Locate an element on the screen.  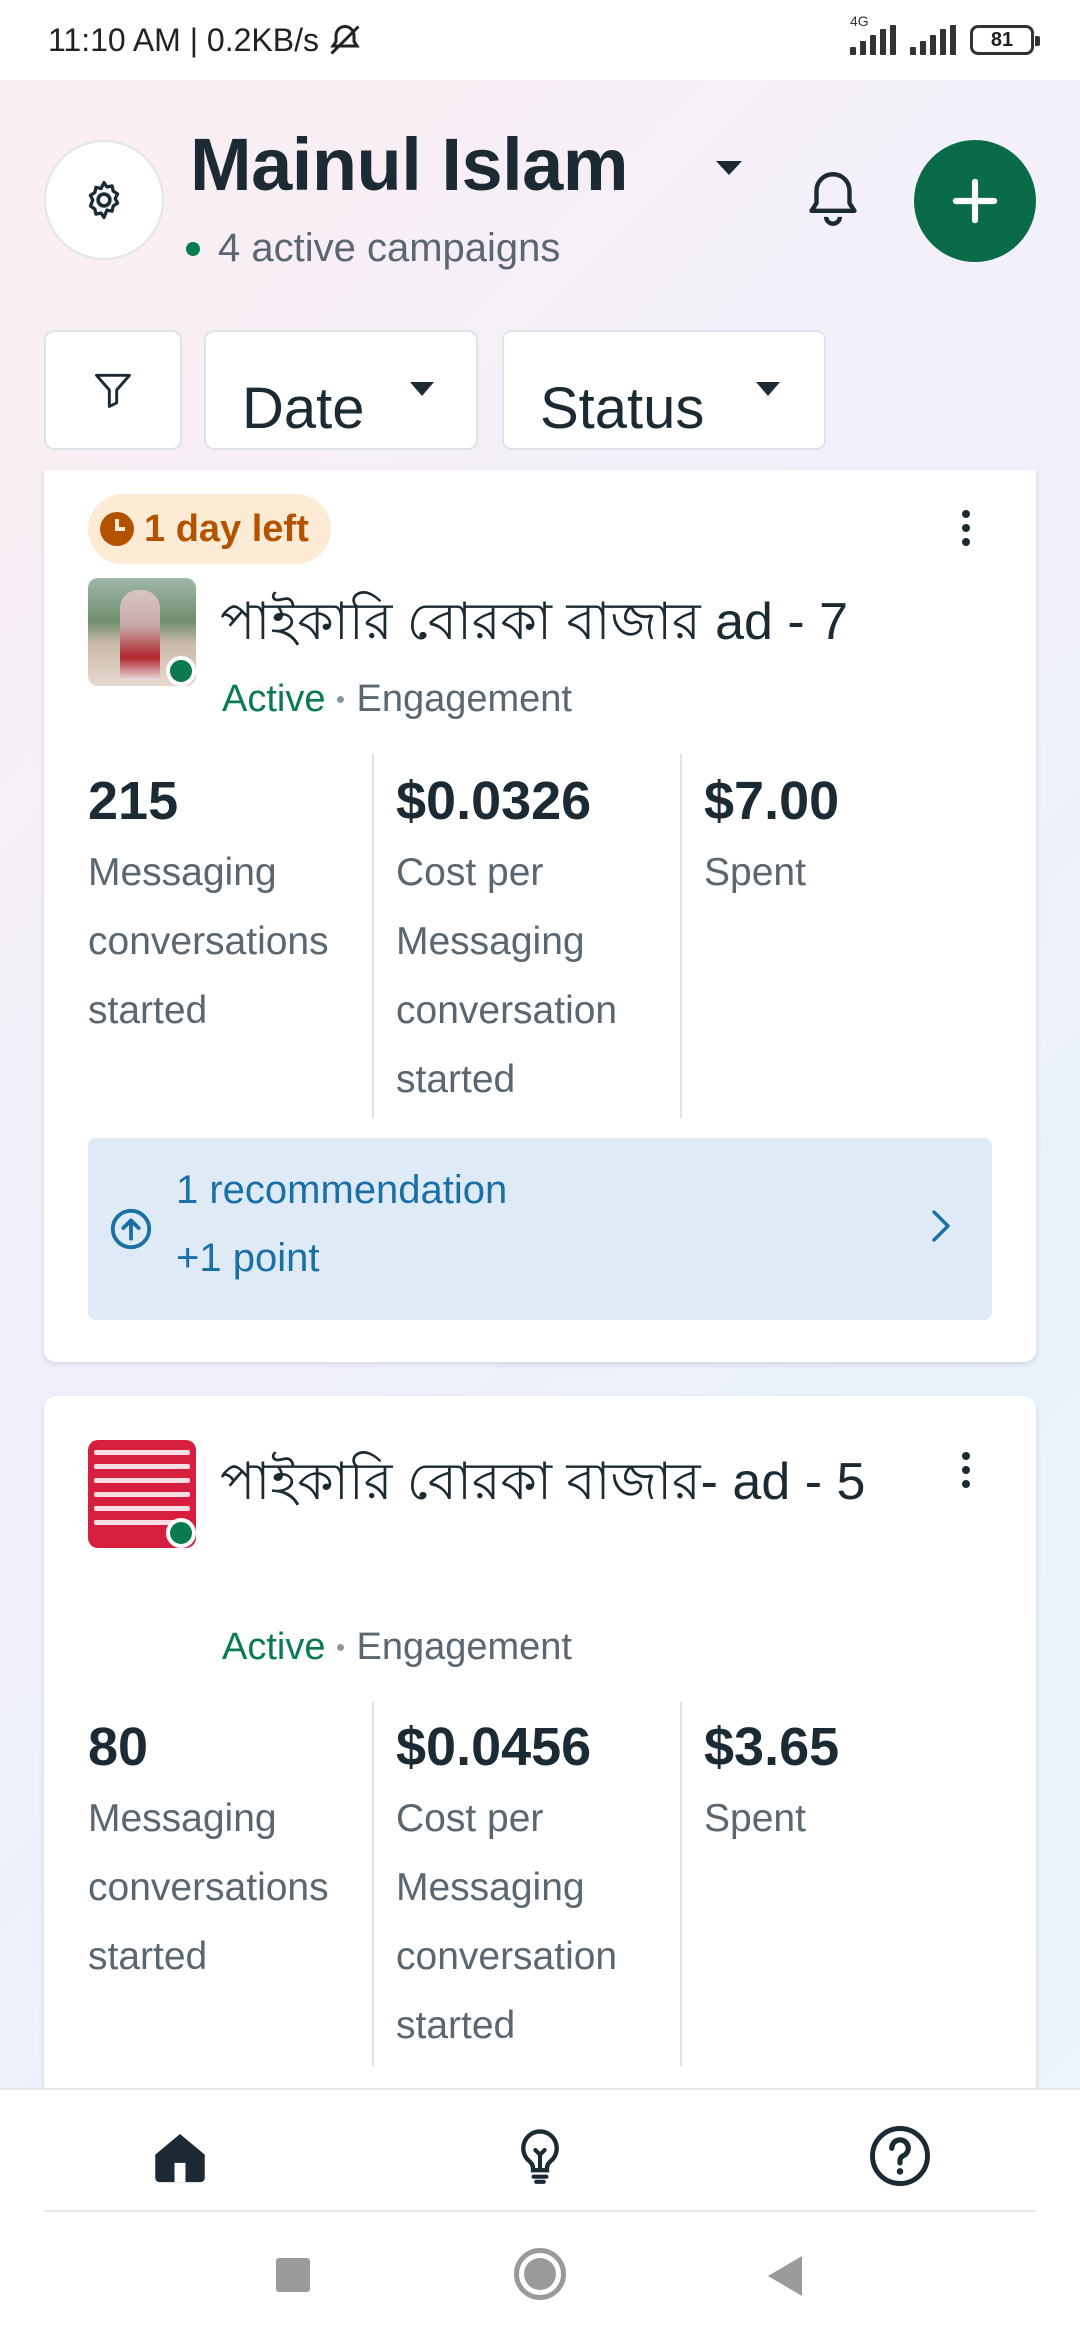
settings-button is located at coordinates (104, 200).